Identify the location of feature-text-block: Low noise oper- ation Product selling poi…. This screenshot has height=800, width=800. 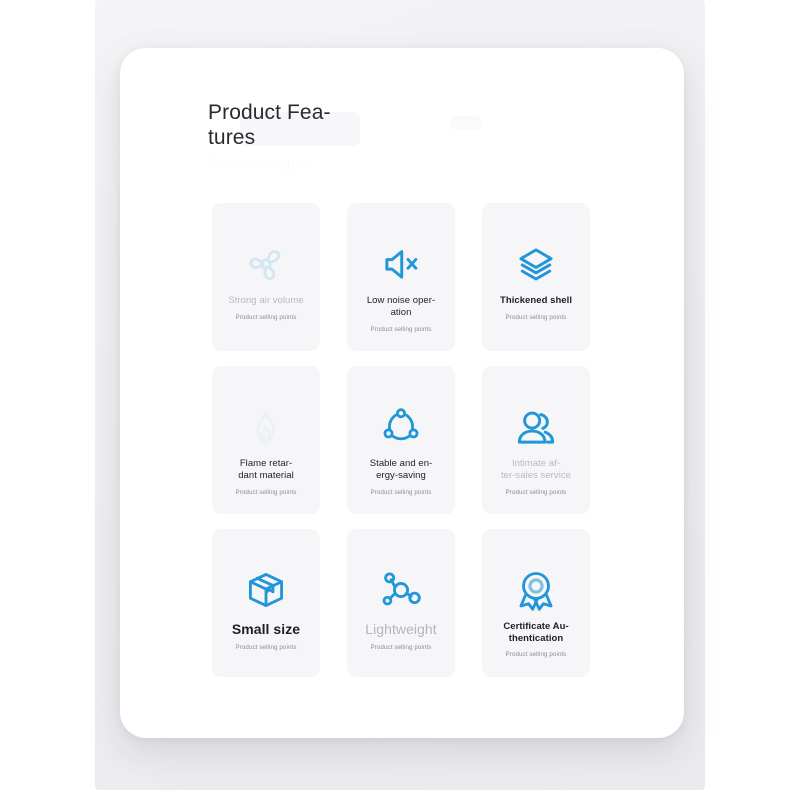
(401, 314).